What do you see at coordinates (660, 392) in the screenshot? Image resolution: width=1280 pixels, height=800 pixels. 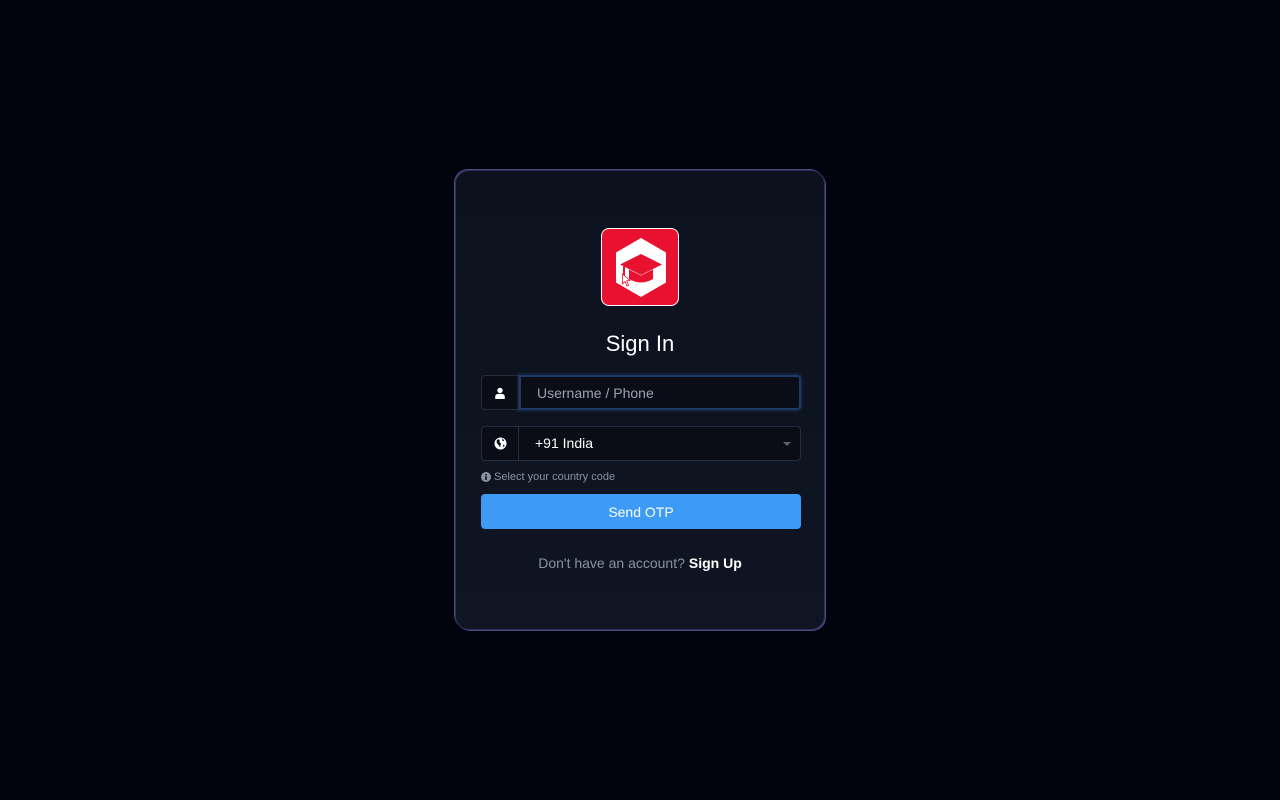 I see `username-phone-input` at bounding box center [660, 392].